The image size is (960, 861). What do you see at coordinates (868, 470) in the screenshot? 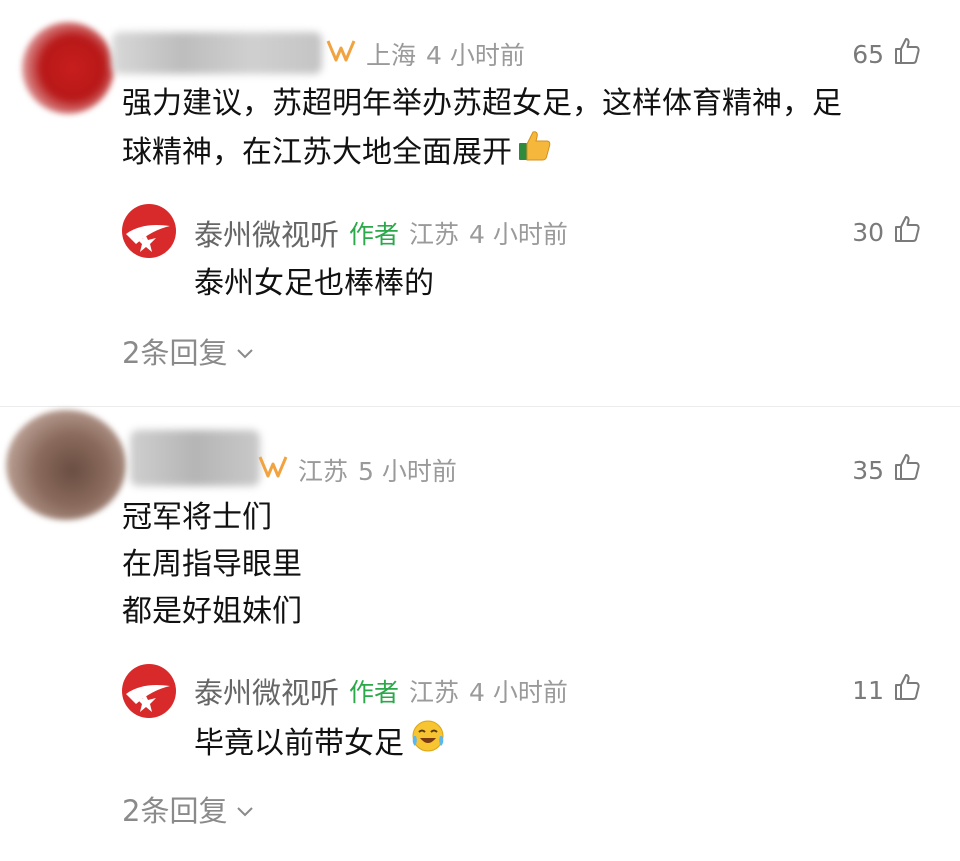
I see `like-count: 35` at bounding box center [868, 470].